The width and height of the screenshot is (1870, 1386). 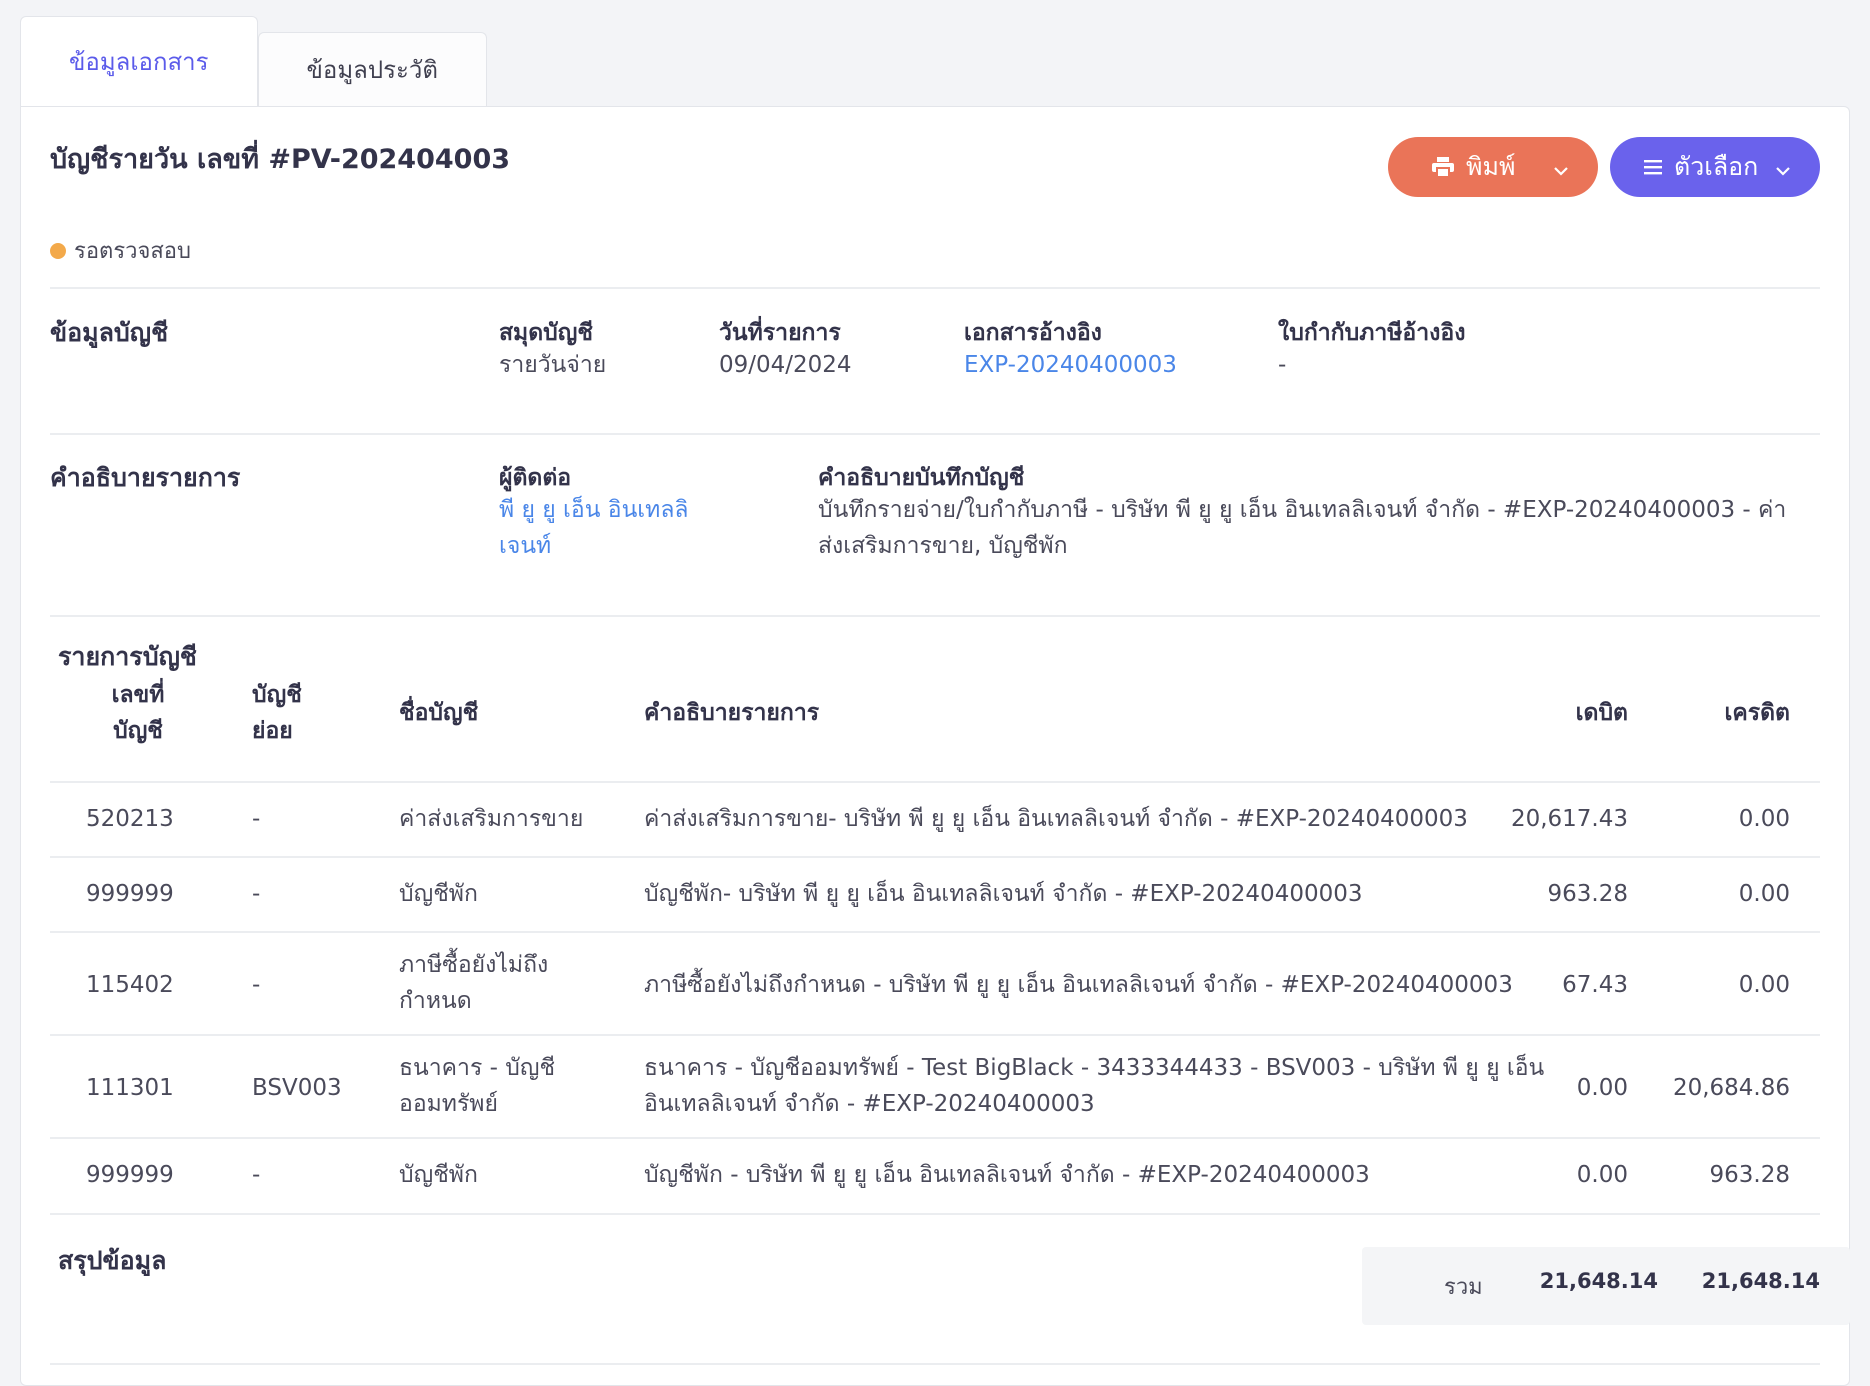 I want to click on account-name: ธนาคาร - บัญชี ออมทรัพย์, so click(x=477, y=1086).